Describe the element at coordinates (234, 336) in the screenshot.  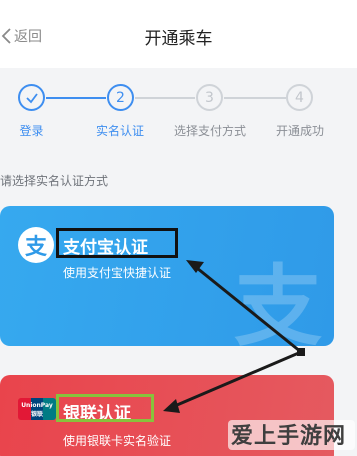
I see `annotation-arrows` at that location.